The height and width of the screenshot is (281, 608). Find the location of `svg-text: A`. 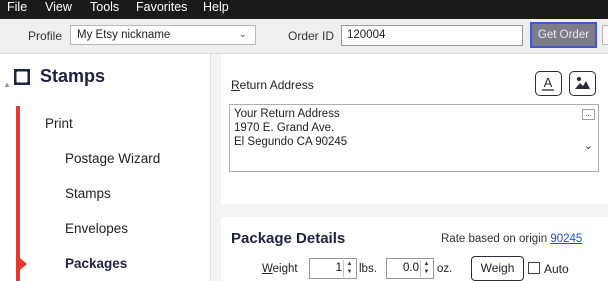

svg-text: A is located at coordinates (548, 82).